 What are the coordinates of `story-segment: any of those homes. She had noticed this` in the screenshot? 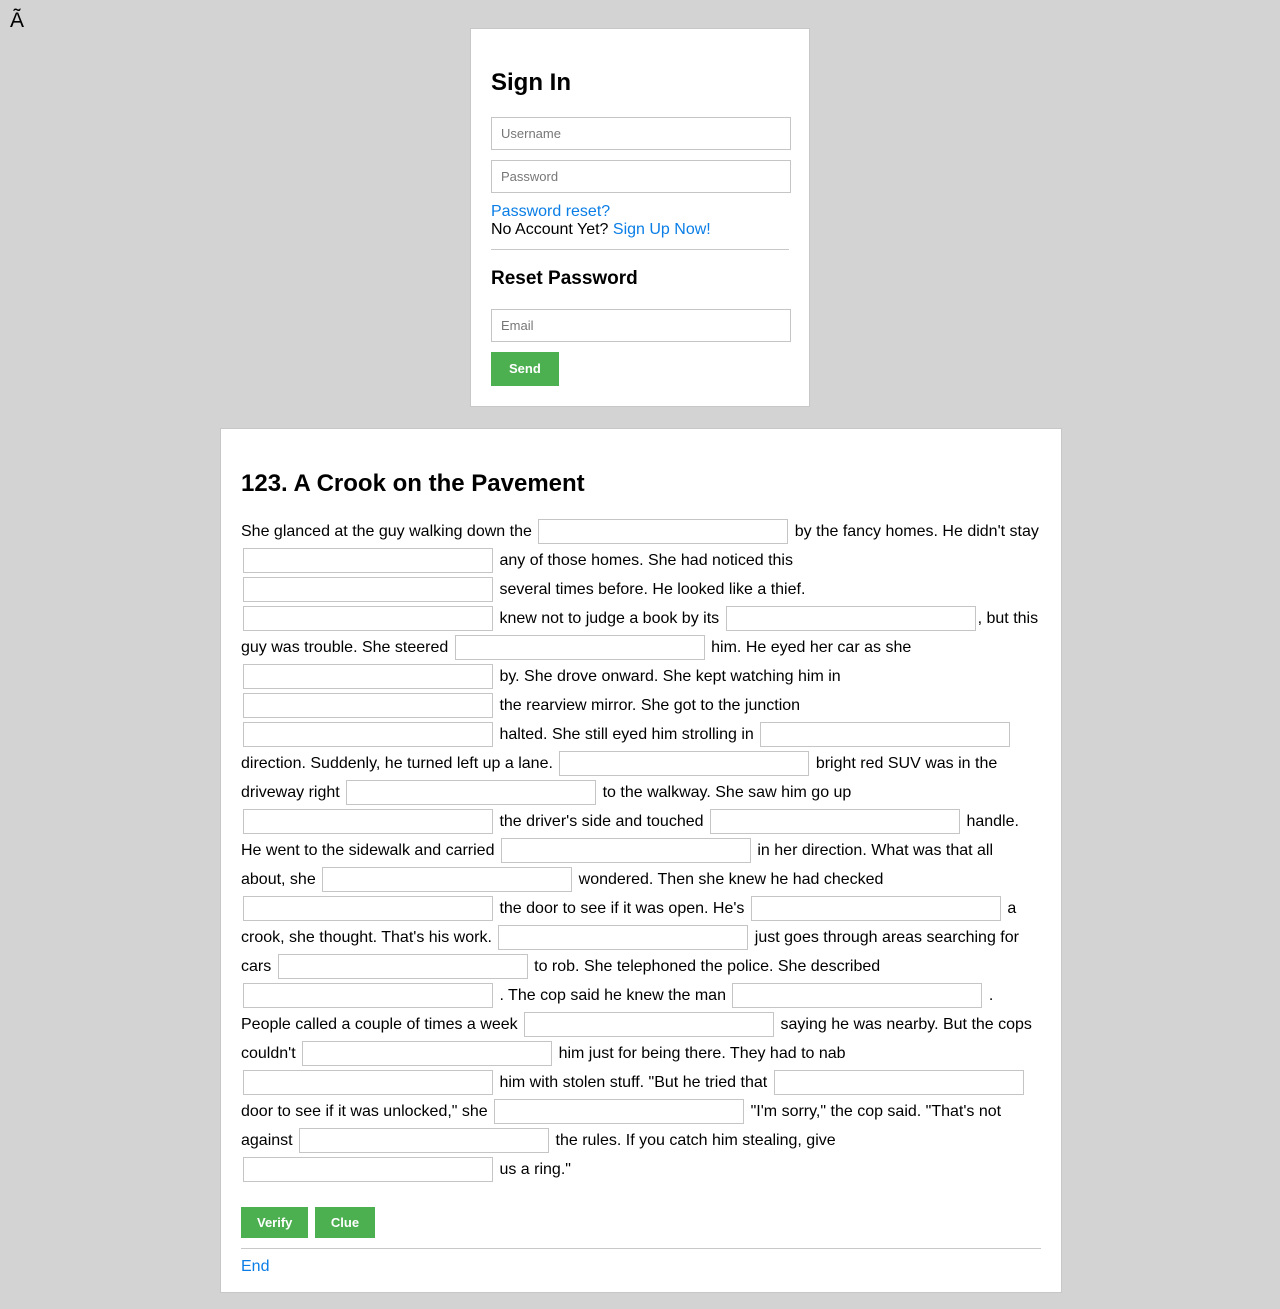 It's located at (646, 560).